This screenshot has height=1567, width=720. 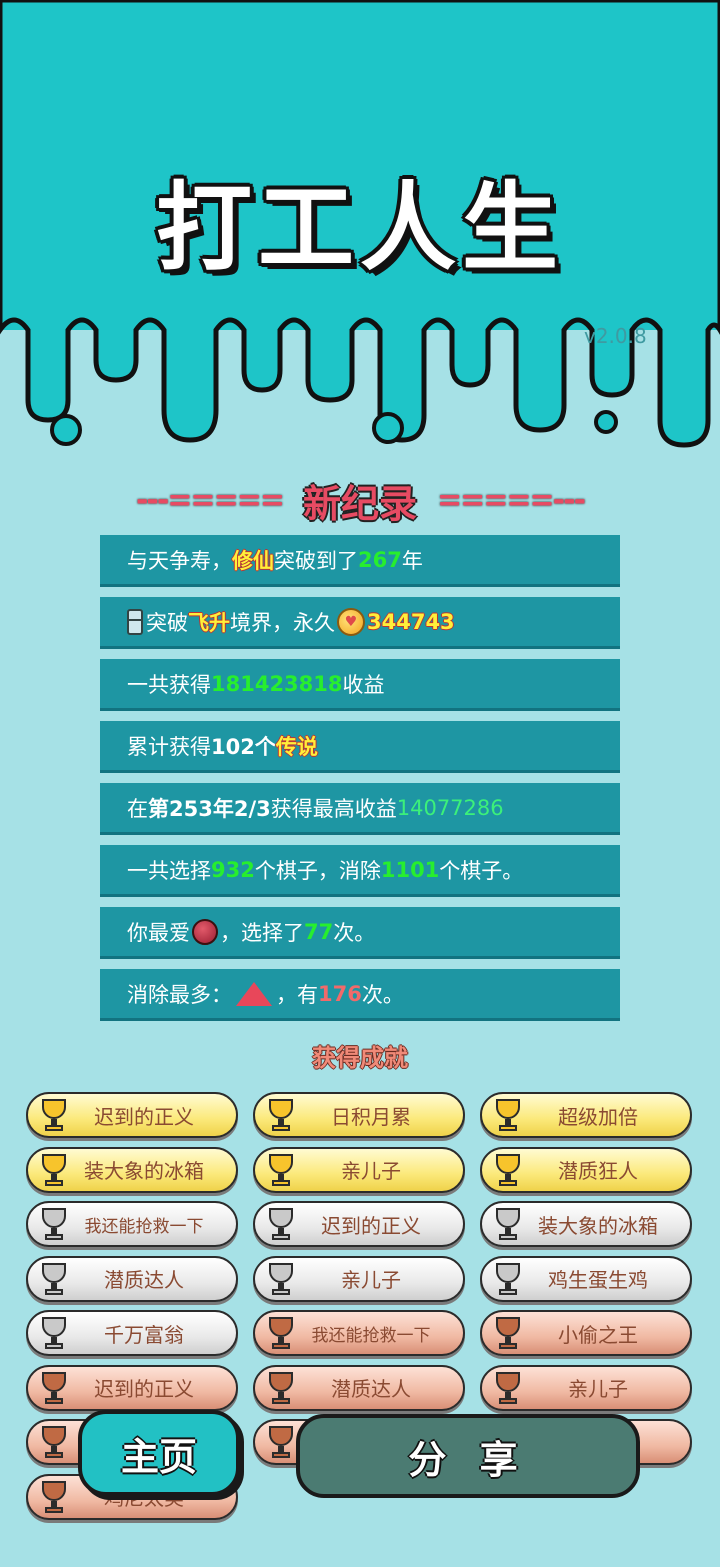 I want to click on max-income-value: 14077286, so click(x=450, y=807).